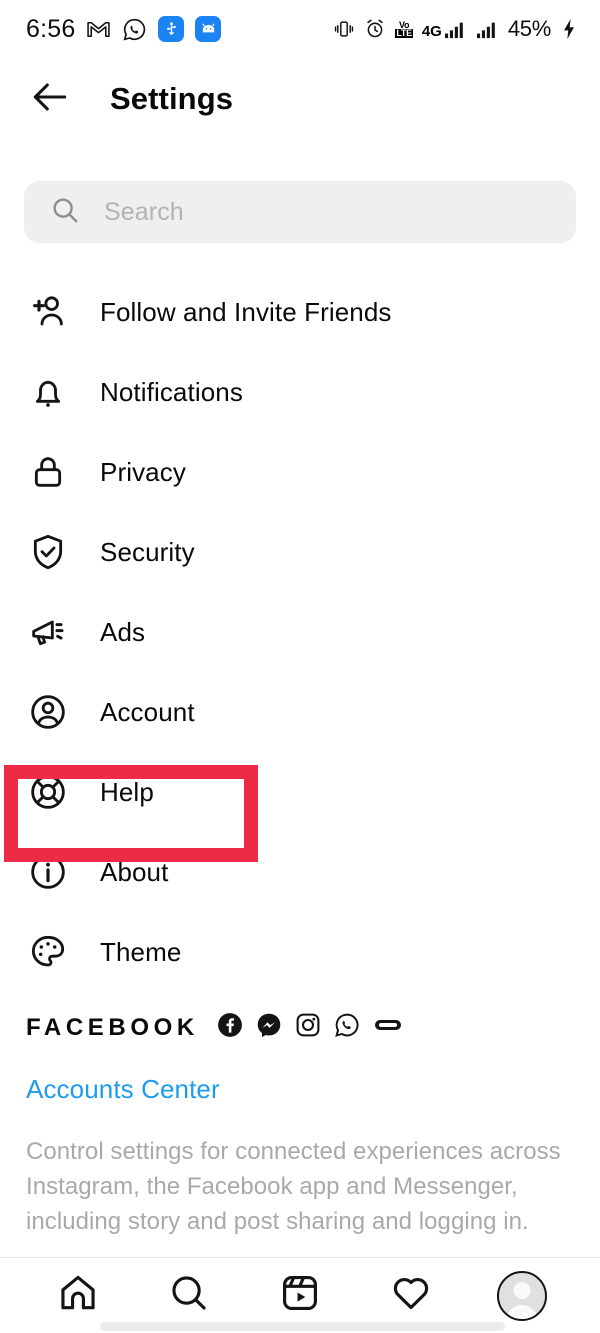 This screenshot has height=1333, width=600. Describe the element at coordinates (300, 952) in the screenshot. I see `settings-item-theme: Theme` at that location.